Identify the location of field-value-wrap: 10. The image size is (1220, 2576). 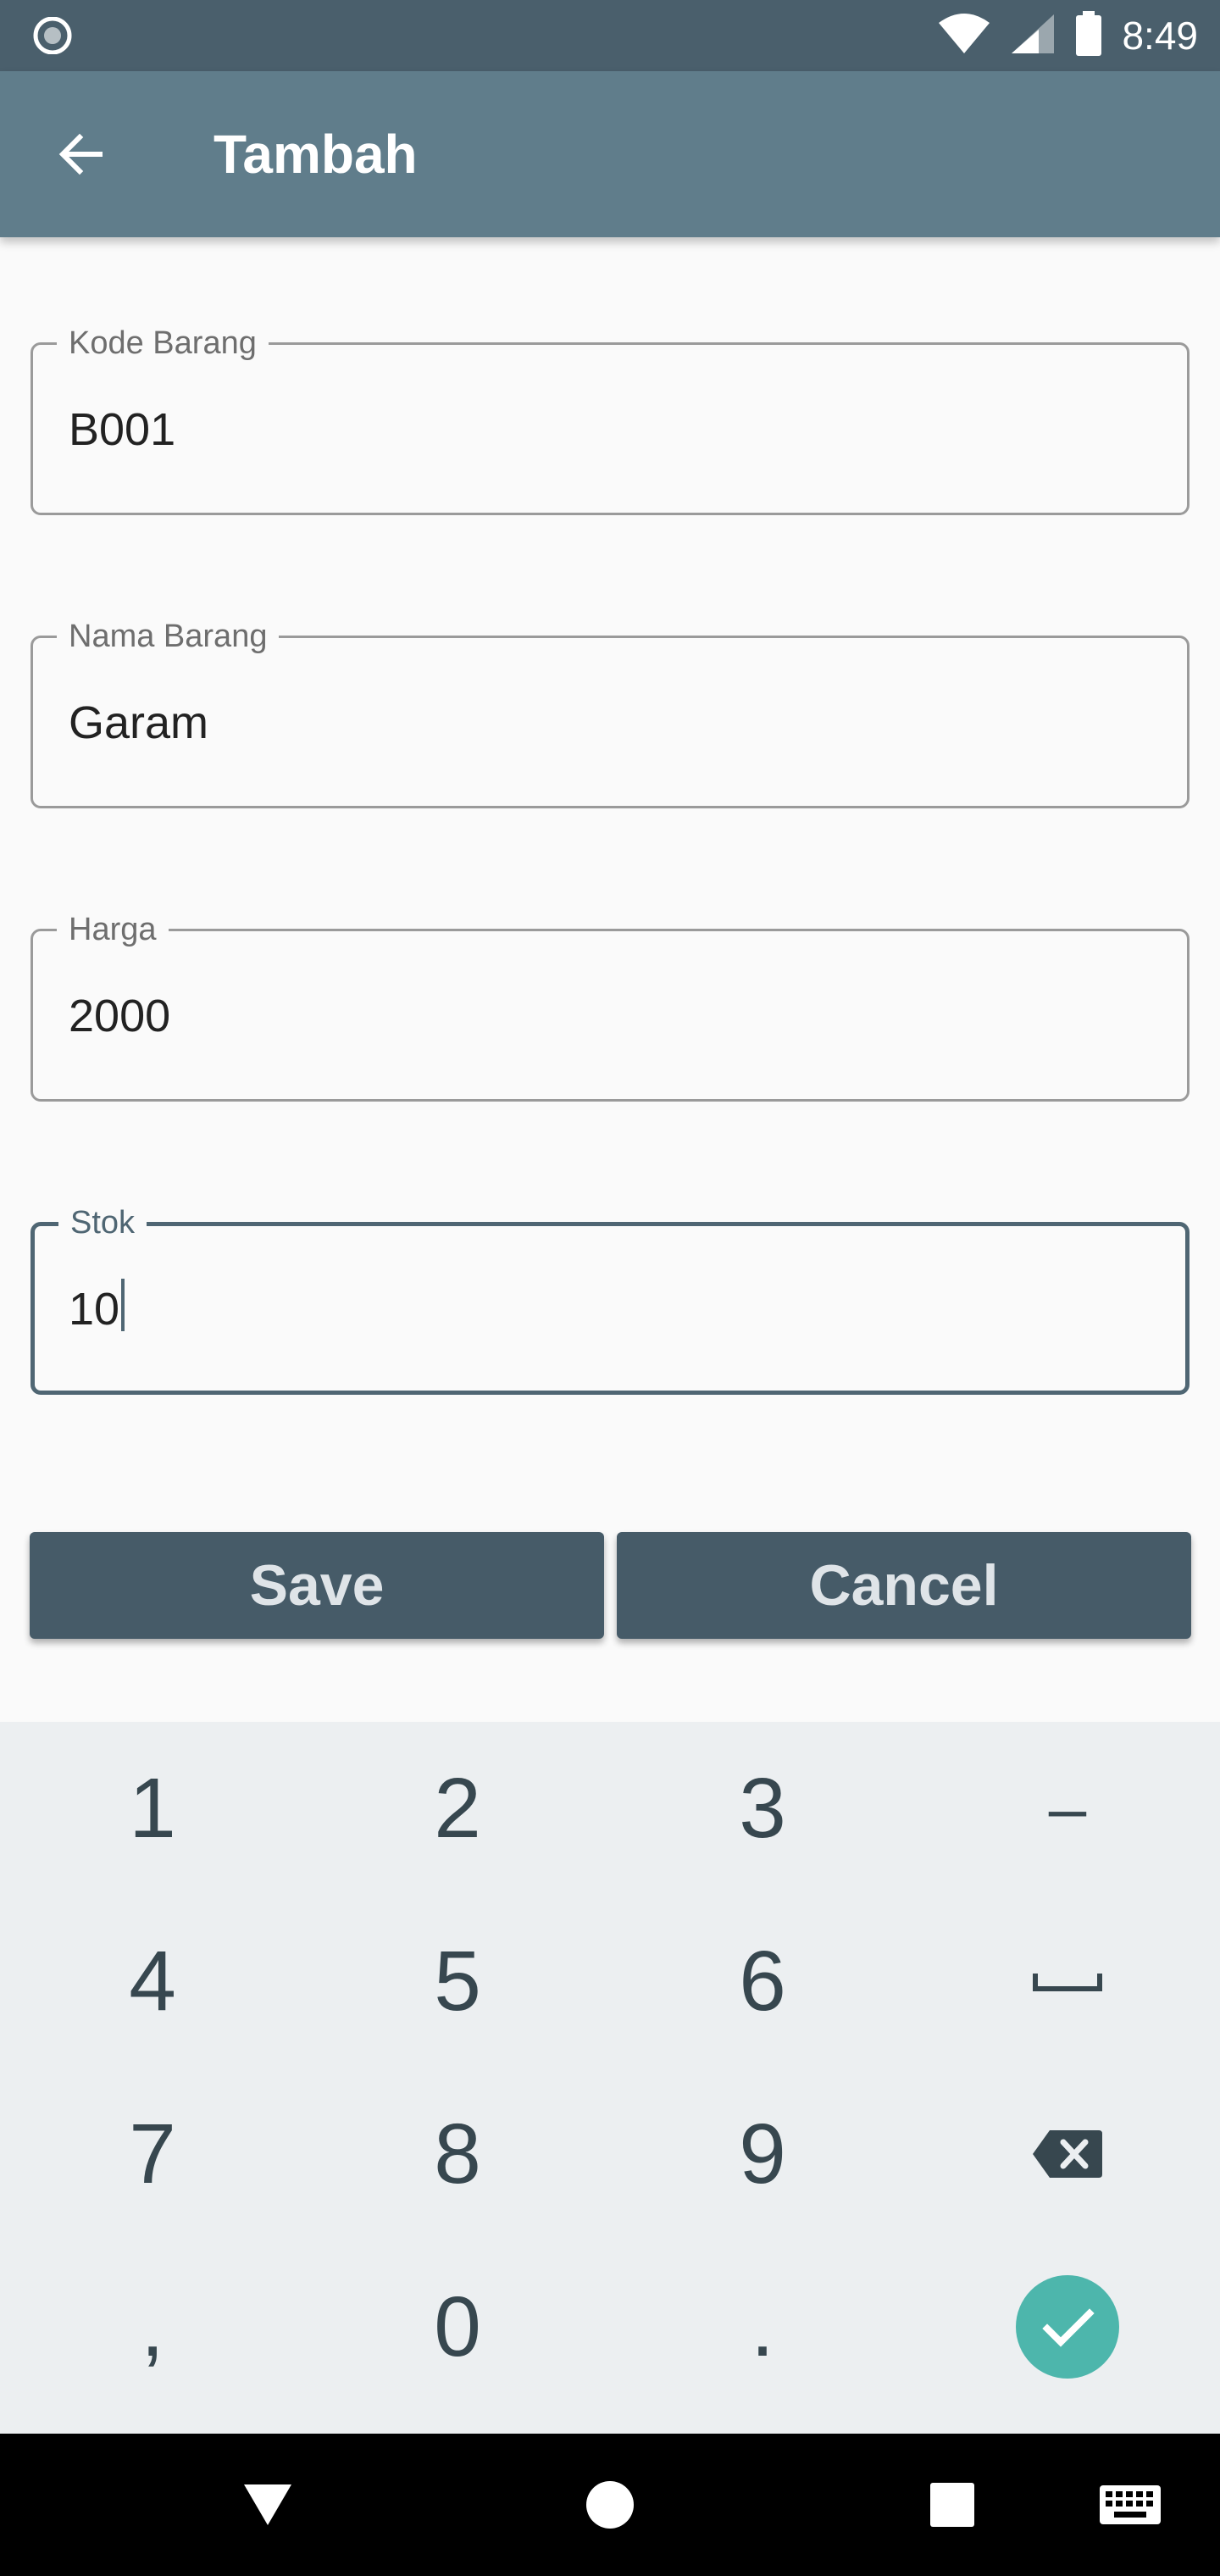
(97, 1309).